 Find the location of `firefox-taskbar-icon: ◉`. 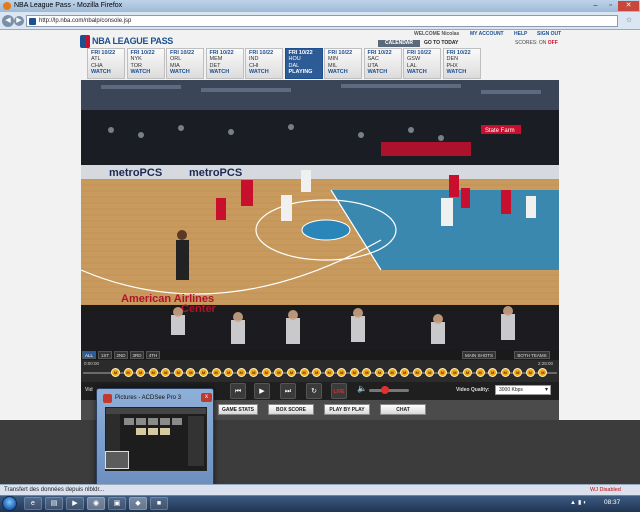

firefox-taskbar-icon: ◉ is located at coordinates (96, 503).